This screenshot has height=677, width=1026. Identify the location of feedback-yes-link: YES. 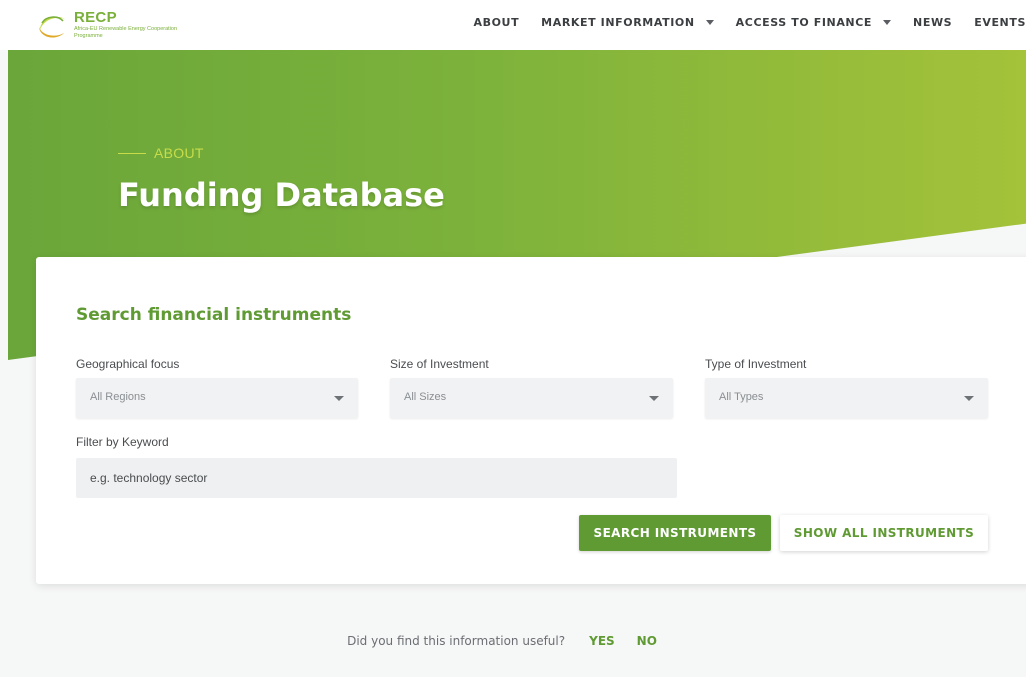
(602, 641).